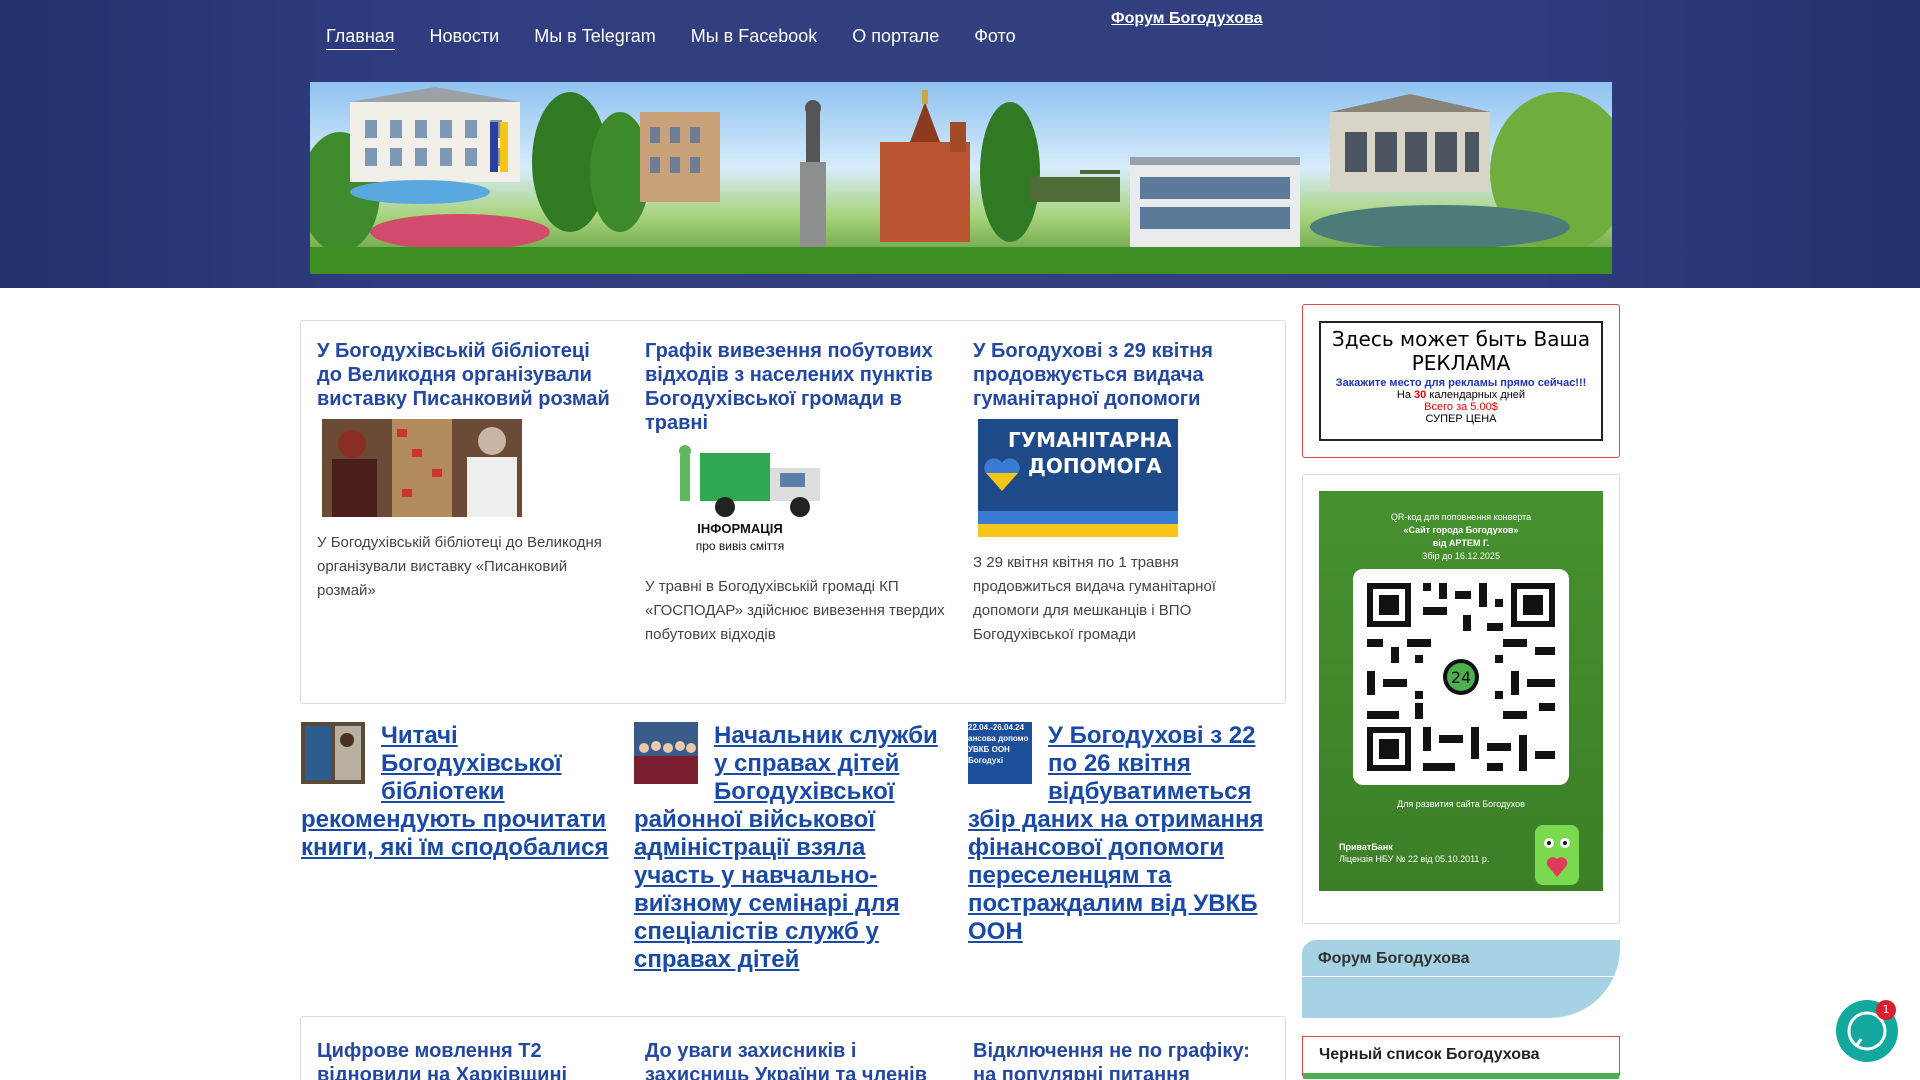 The image size is (1920, 1080). I want to click on flag-stripe, so click(1078, 524).